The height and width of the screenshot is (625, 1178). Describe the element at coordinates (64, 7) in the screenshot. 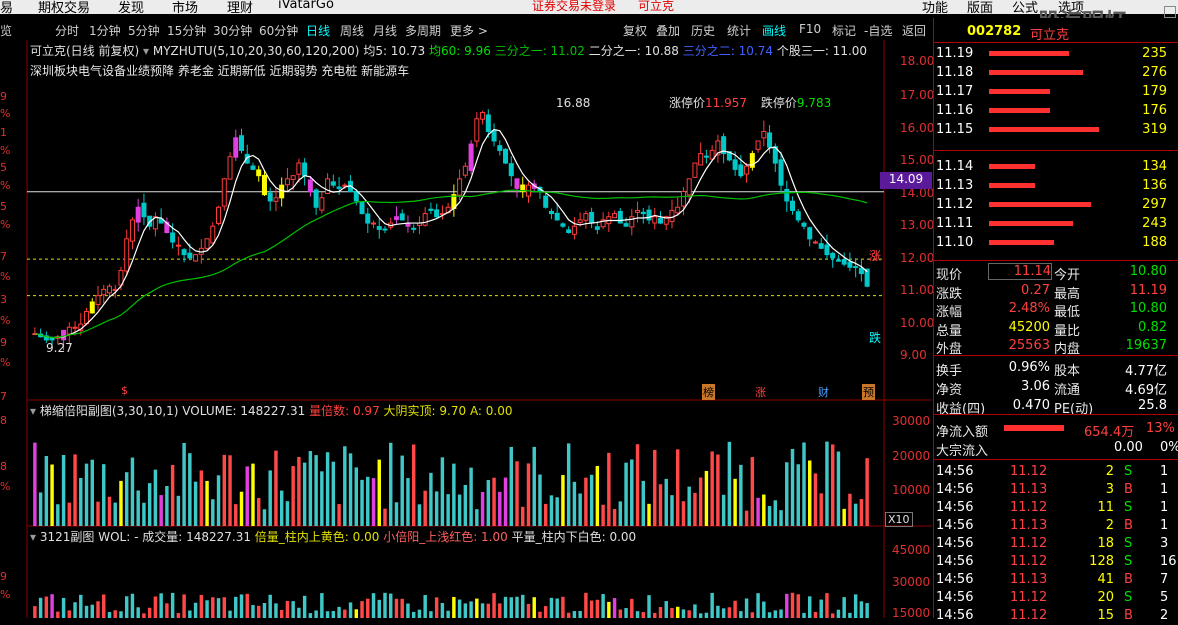

I see `menu-item-options-trading: 期权交易` at that location.